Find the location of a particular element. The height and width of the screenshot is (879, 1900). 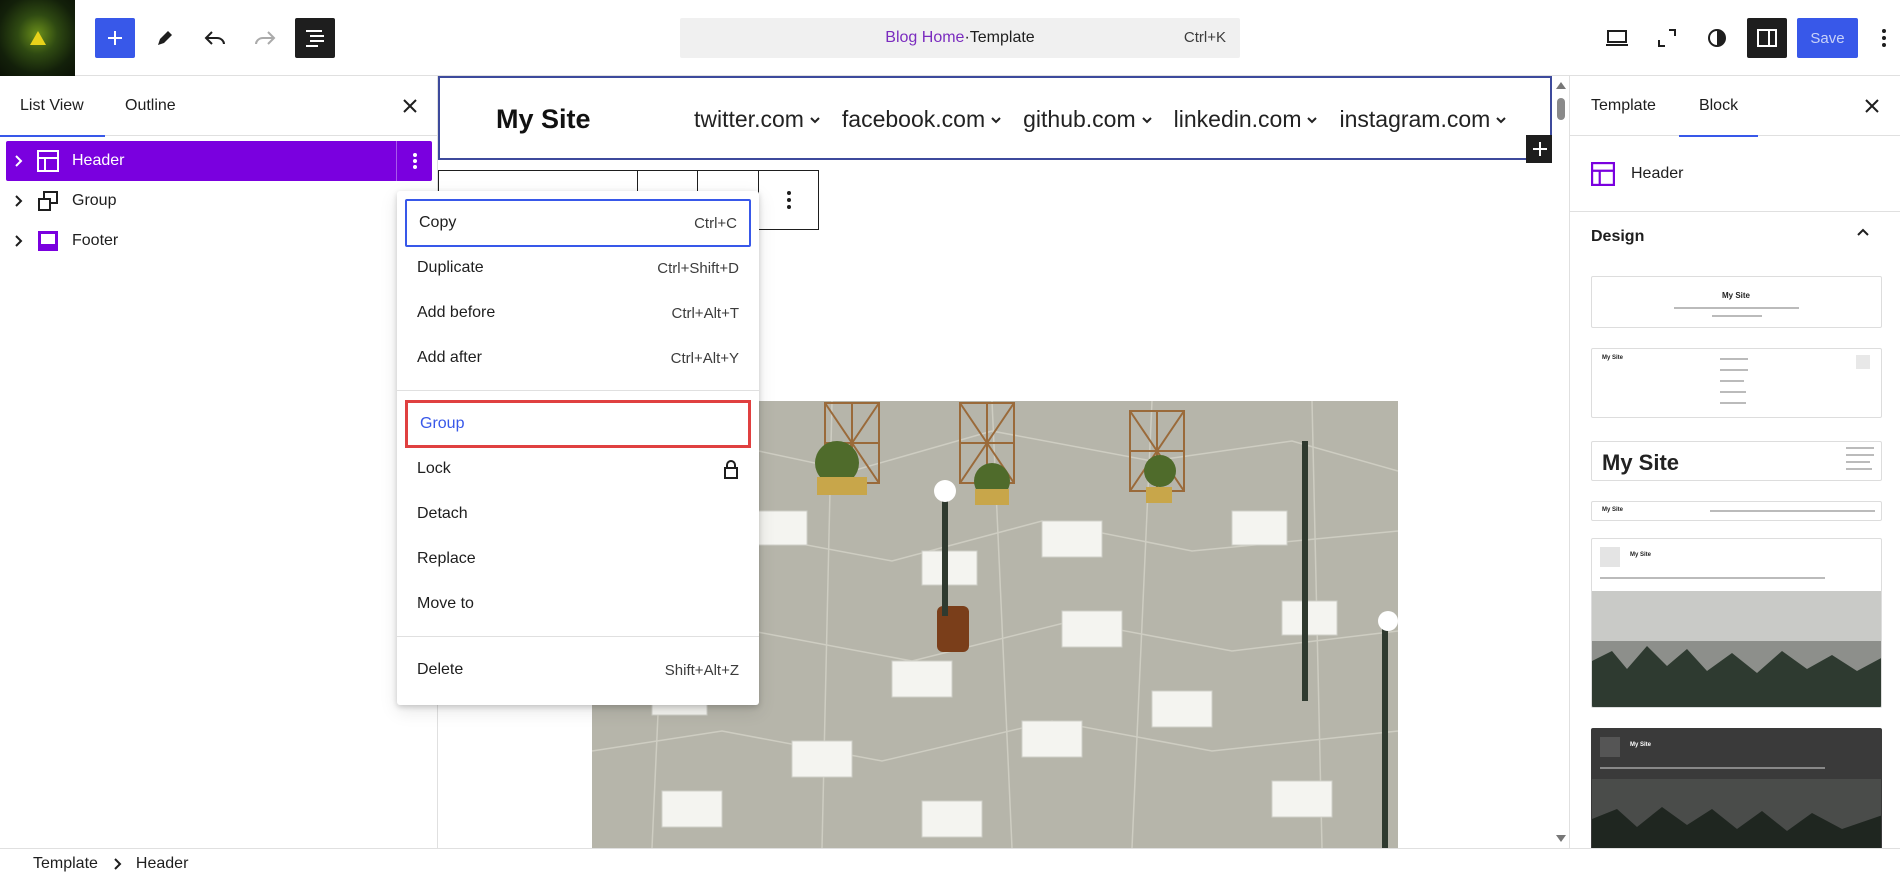

canvas-scrollbar is located at coordinates (1560, 462).